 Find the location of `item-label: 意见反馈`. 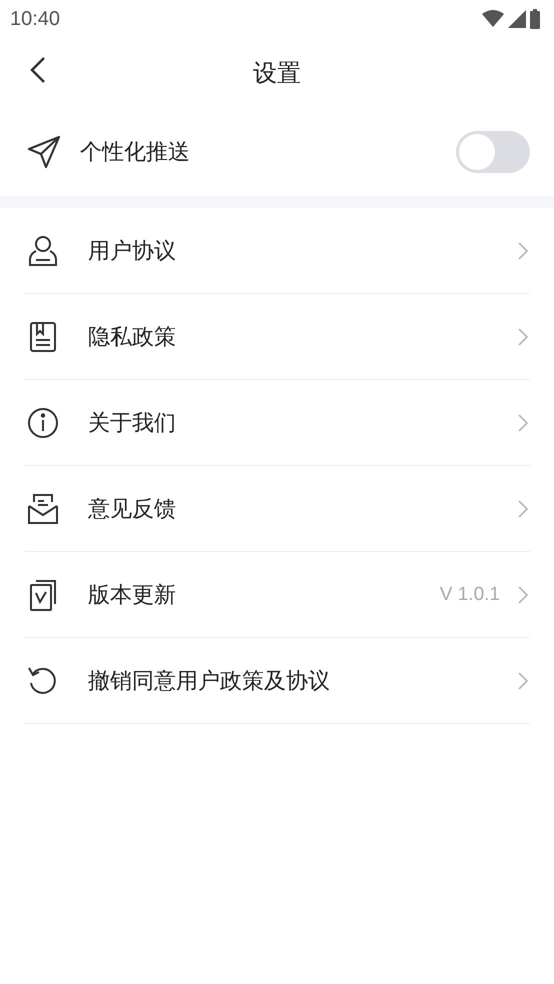

item-label: 意见反馈 is located at coordinates (132, 510).